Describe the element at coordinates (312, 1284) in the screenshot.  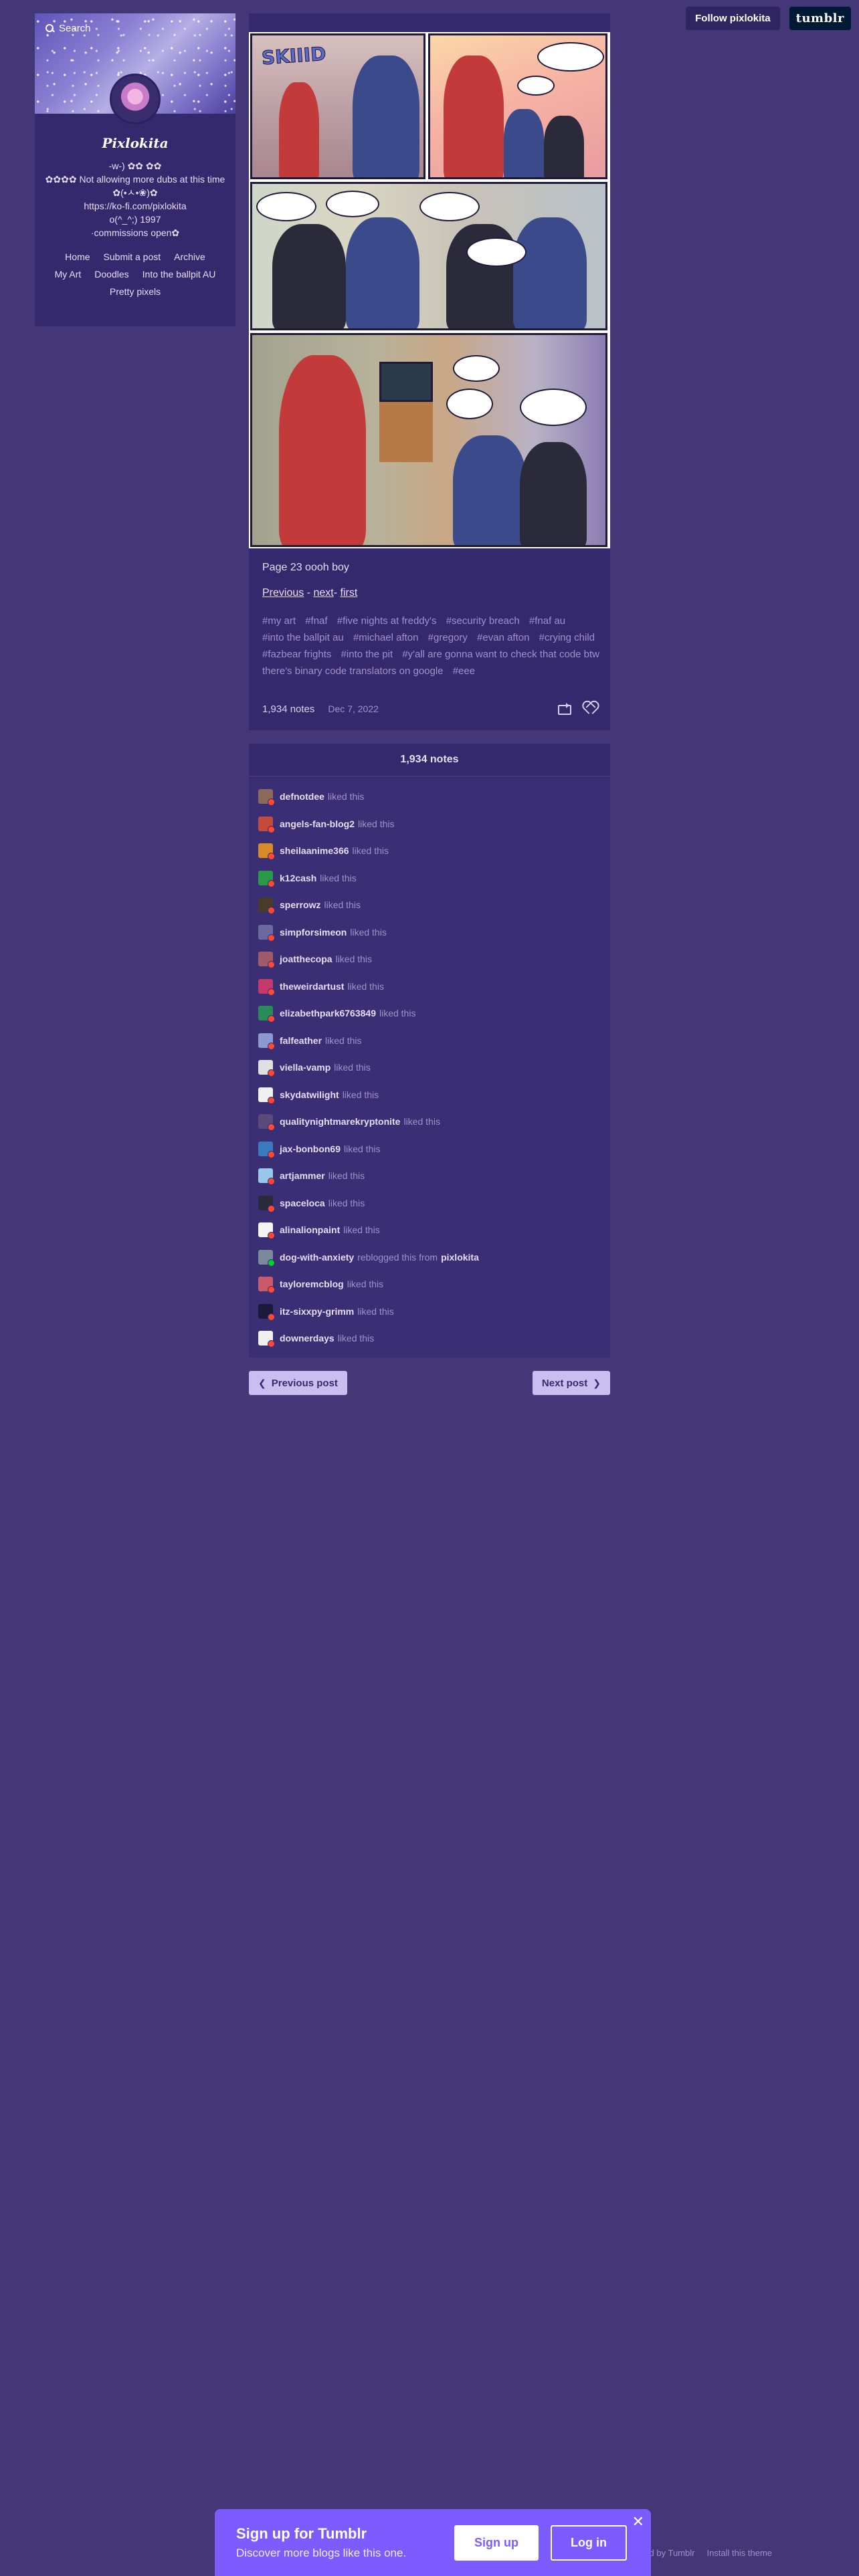
I see `note-username: tayloremcblog` at that location.